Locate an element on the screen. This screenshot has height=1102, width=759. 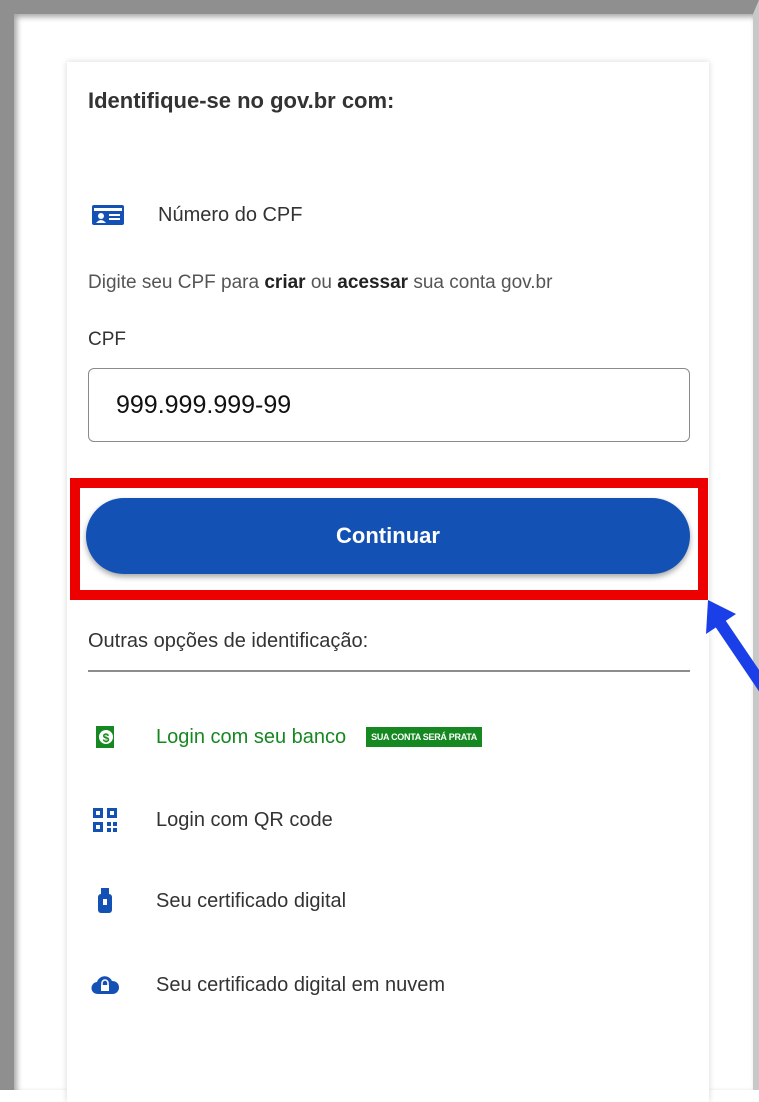
digital-certificate-option: Seu certificado digital is located at coordinates (218, 901).